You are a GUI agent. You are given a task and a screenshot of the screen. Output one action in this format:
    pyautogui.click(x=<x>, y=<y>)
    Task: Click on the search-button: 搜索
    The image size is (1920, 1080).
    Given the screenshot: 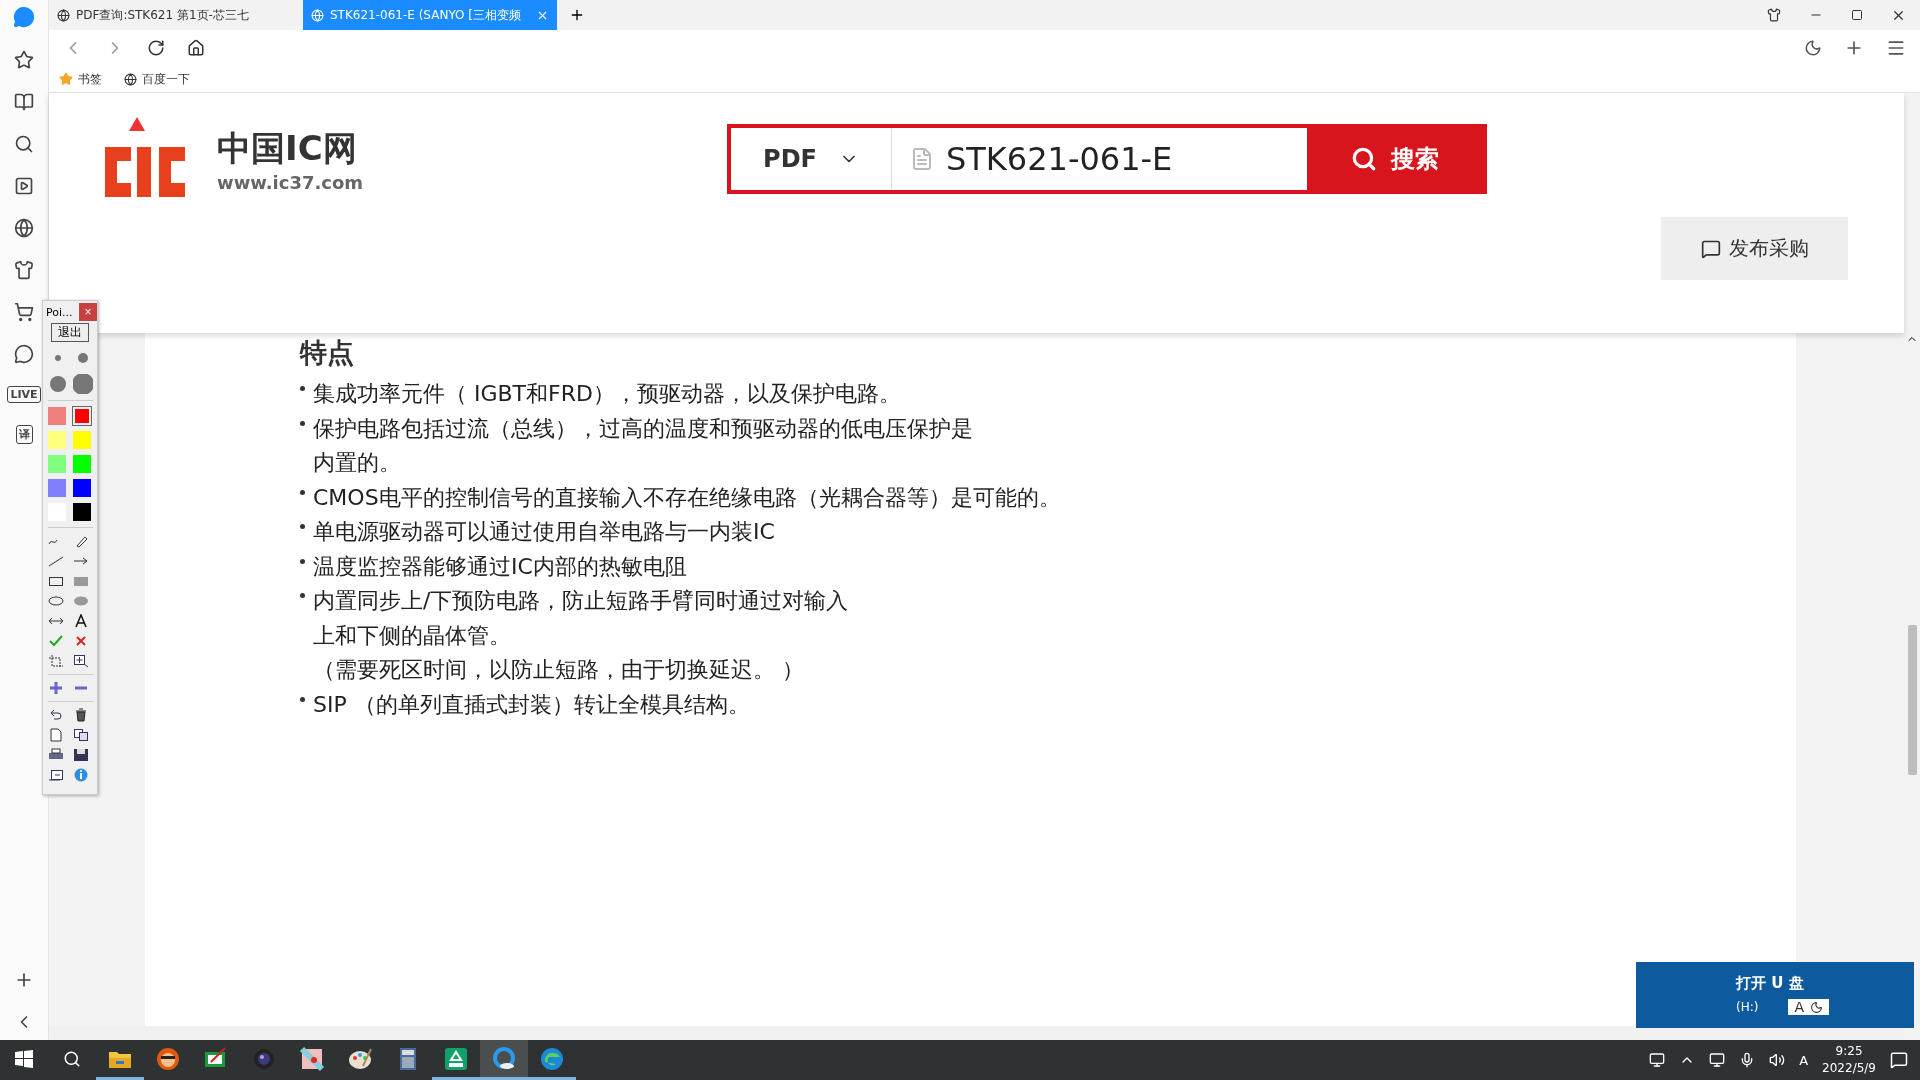 What is the action you would take?
    pyautogui.click(x=1395, y=159)
    